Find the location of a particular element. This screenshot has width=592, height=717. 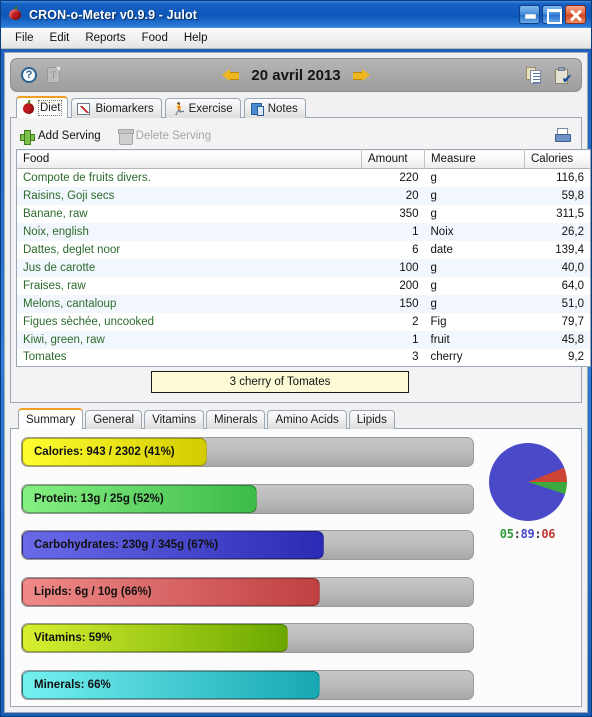

table-row: Melons, cantaloup 150 g 51,0 is located at coordinates (303, 303).